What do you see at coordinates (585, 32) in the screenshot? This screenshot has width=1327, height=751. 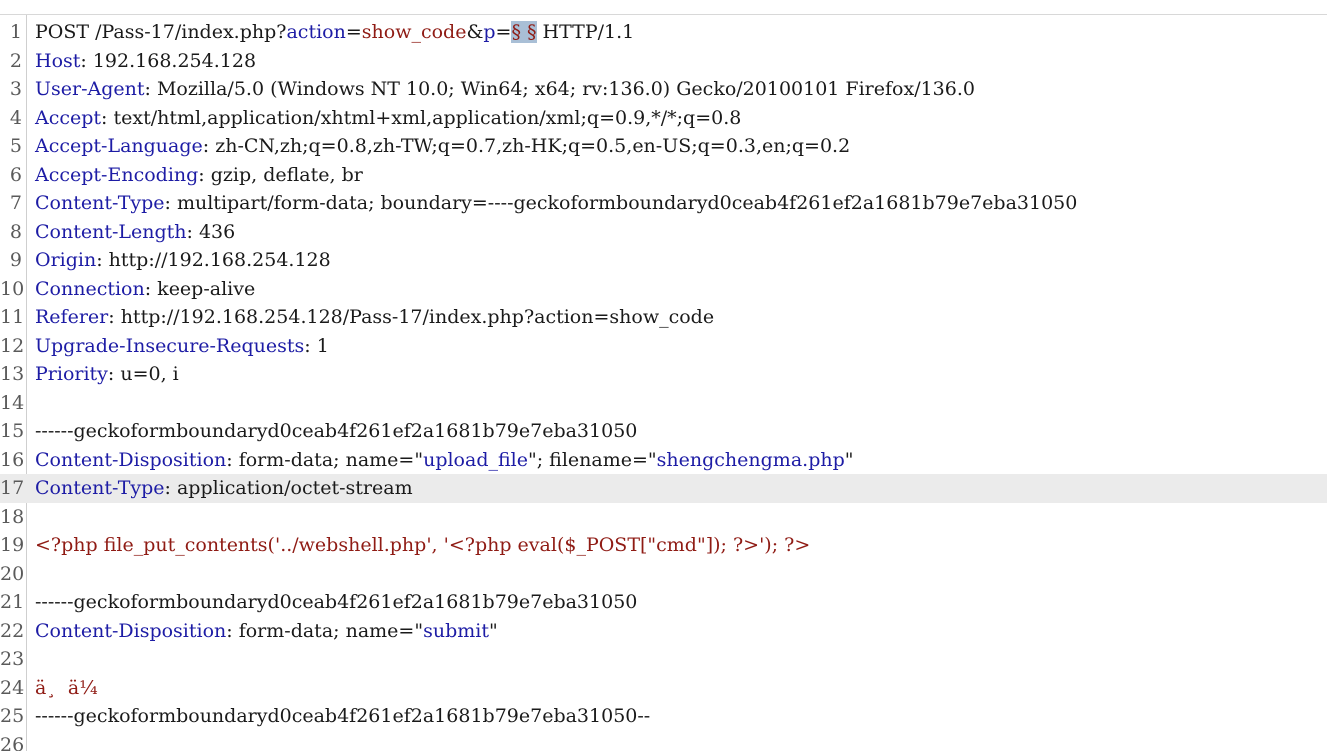 I see `token-text: HTTP/1.1` at bounding box center [585, 32].